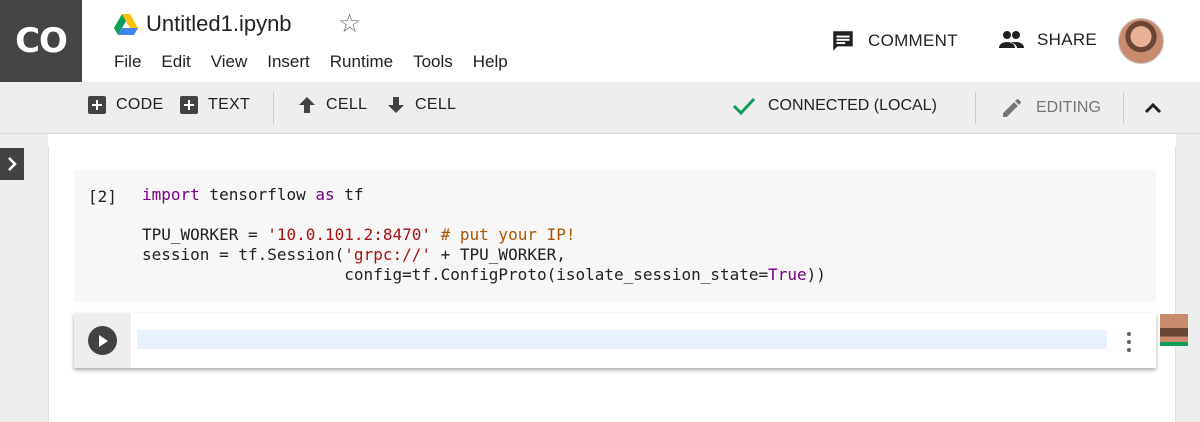 This screenshot has height=422, width=1200. I want to click on code-token: + TPU_WORKER,, so click(498, 254).